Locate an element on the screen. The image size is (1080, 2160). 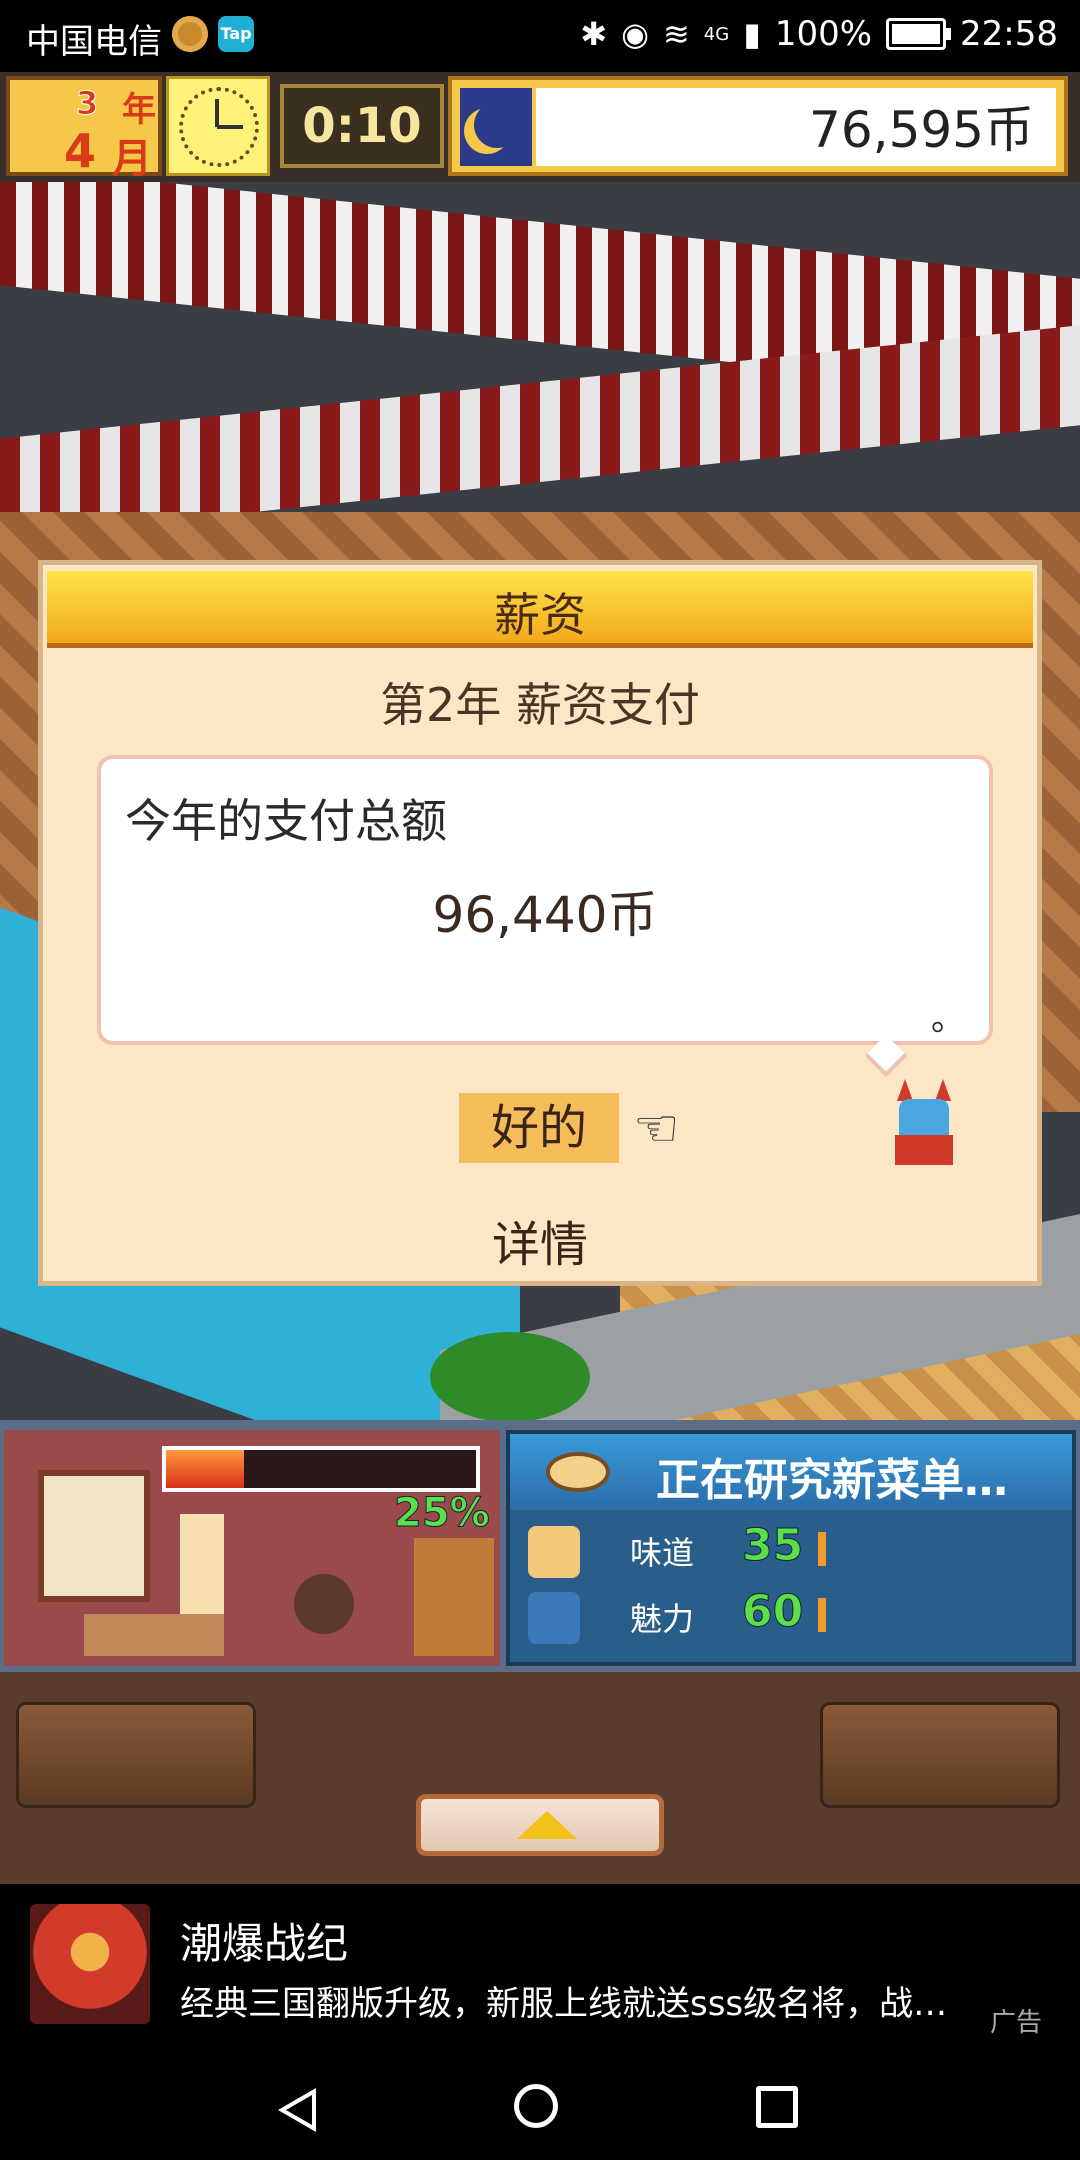
date-panel: 3 年 4 月 is located at coordinates (84, 129).